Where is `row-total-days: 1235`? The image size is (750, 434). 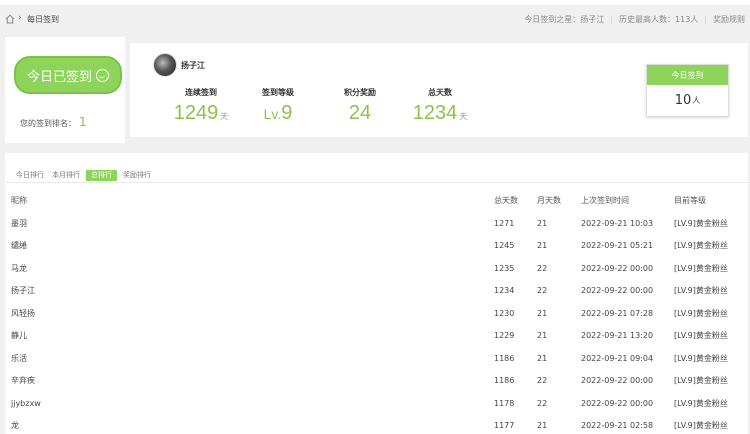
row-total-days: 1235 is located at coordinates (504, 268).